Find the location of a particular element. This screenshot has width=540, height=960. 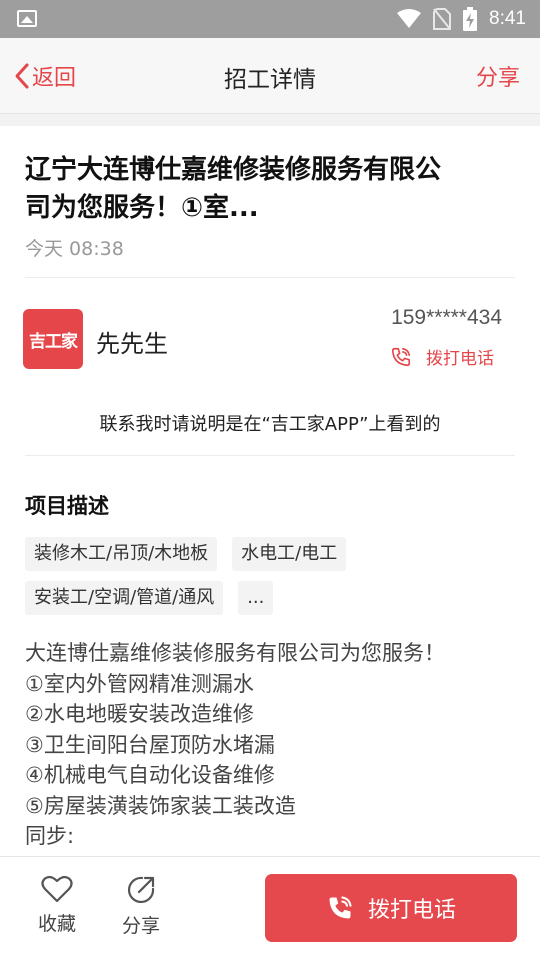

favorite-button: 收藏 is located at coordinates (57, 905).